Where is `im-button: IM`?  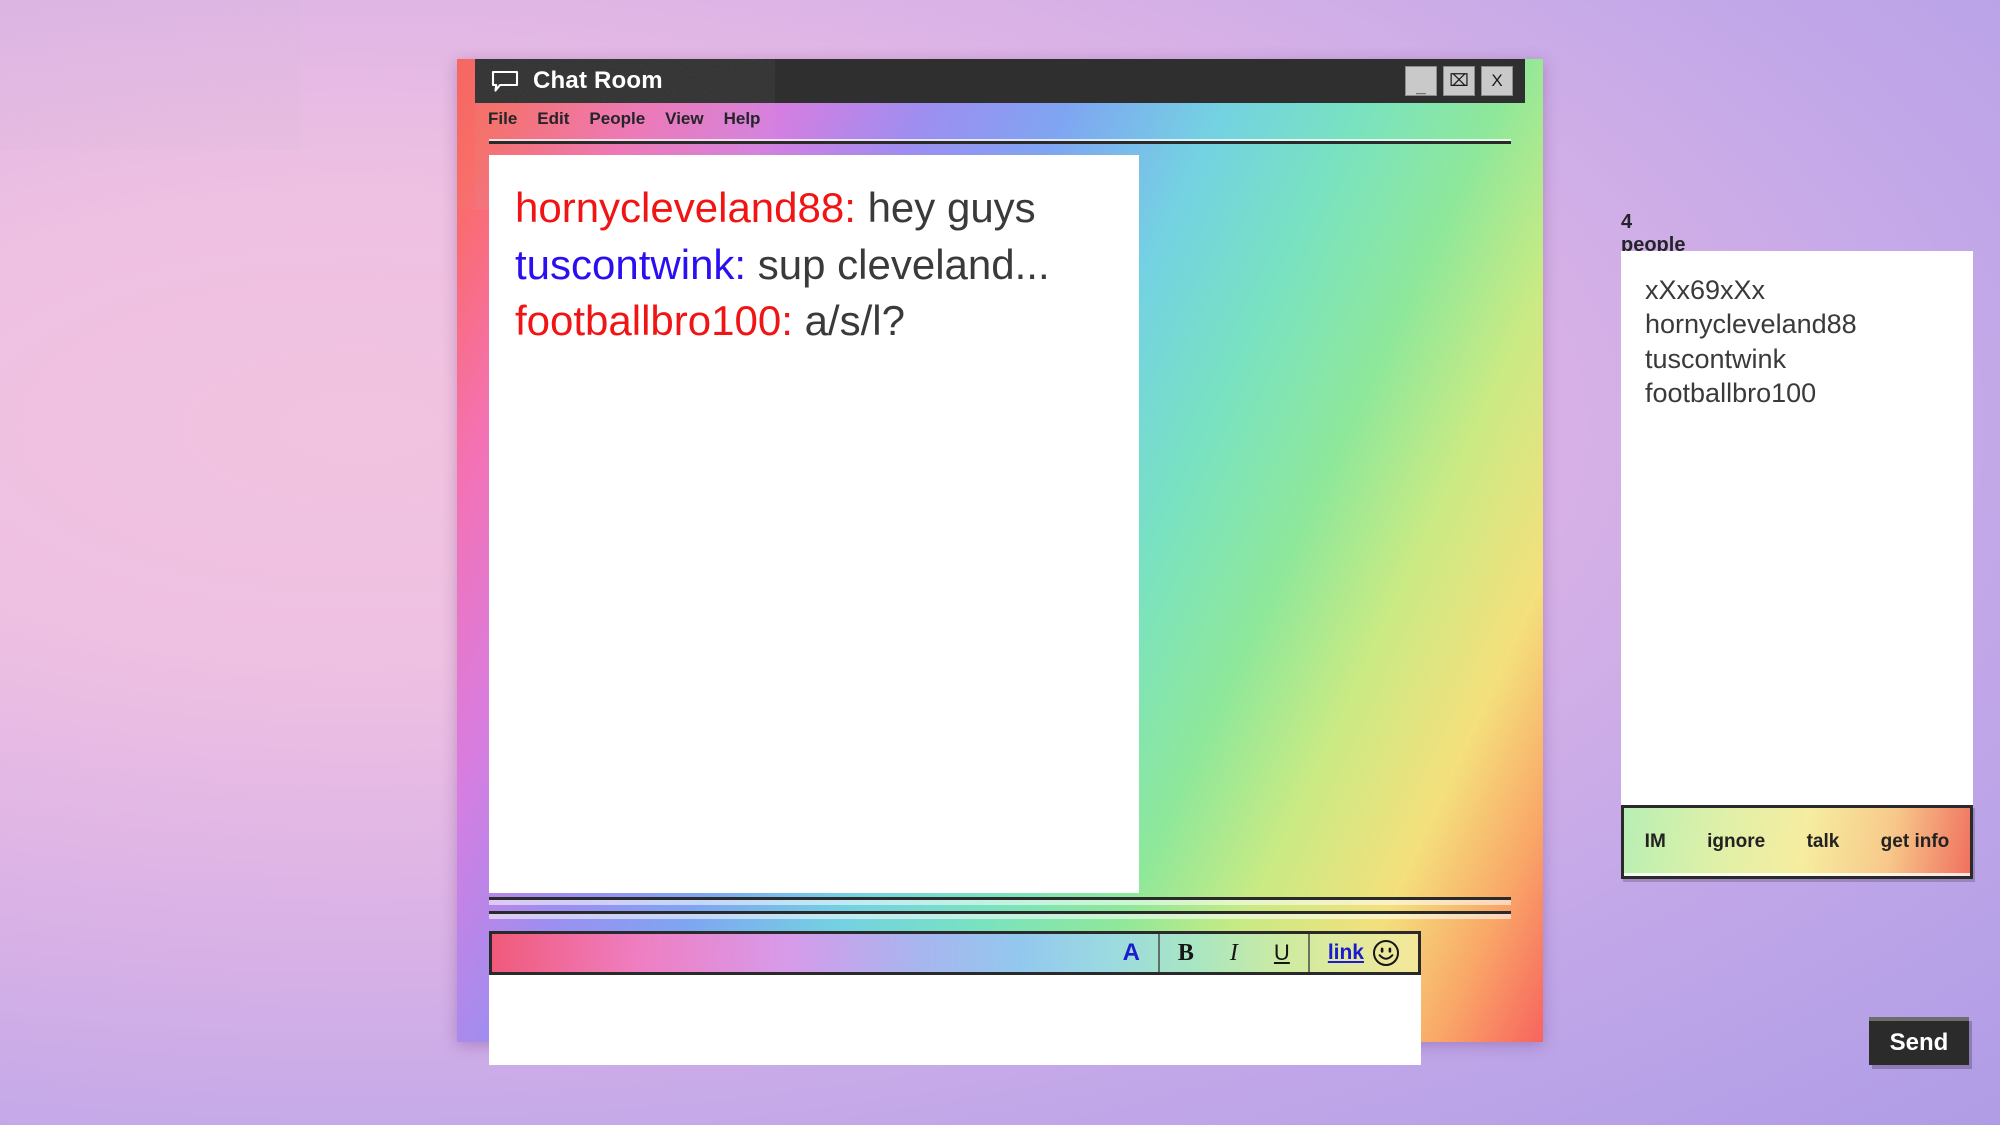
im-button: IM is located at coordinates (1655, 842).